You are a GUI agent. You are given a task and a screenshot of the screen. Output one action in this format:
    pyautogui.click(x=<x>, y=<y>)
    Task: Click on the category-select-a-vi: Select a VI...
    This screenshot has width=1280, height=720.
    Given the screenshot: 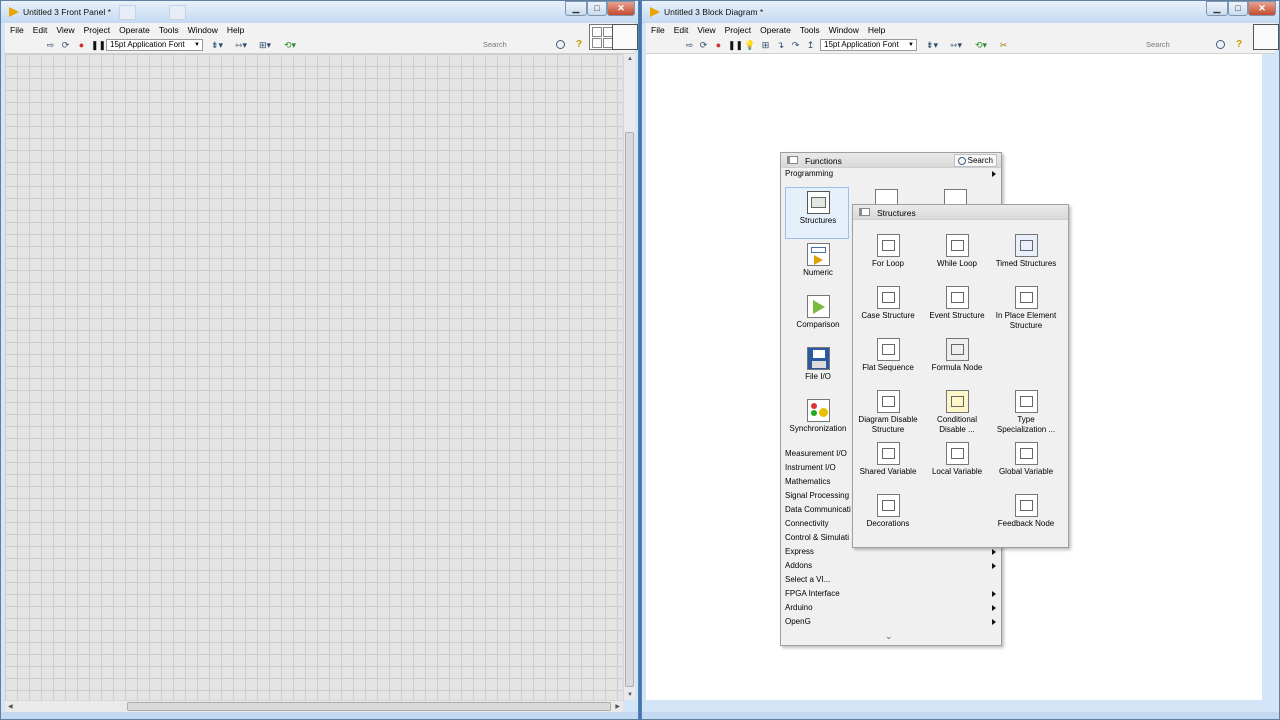 What is the action you would take?
    pyautogui.click(x=892, y=580)
    